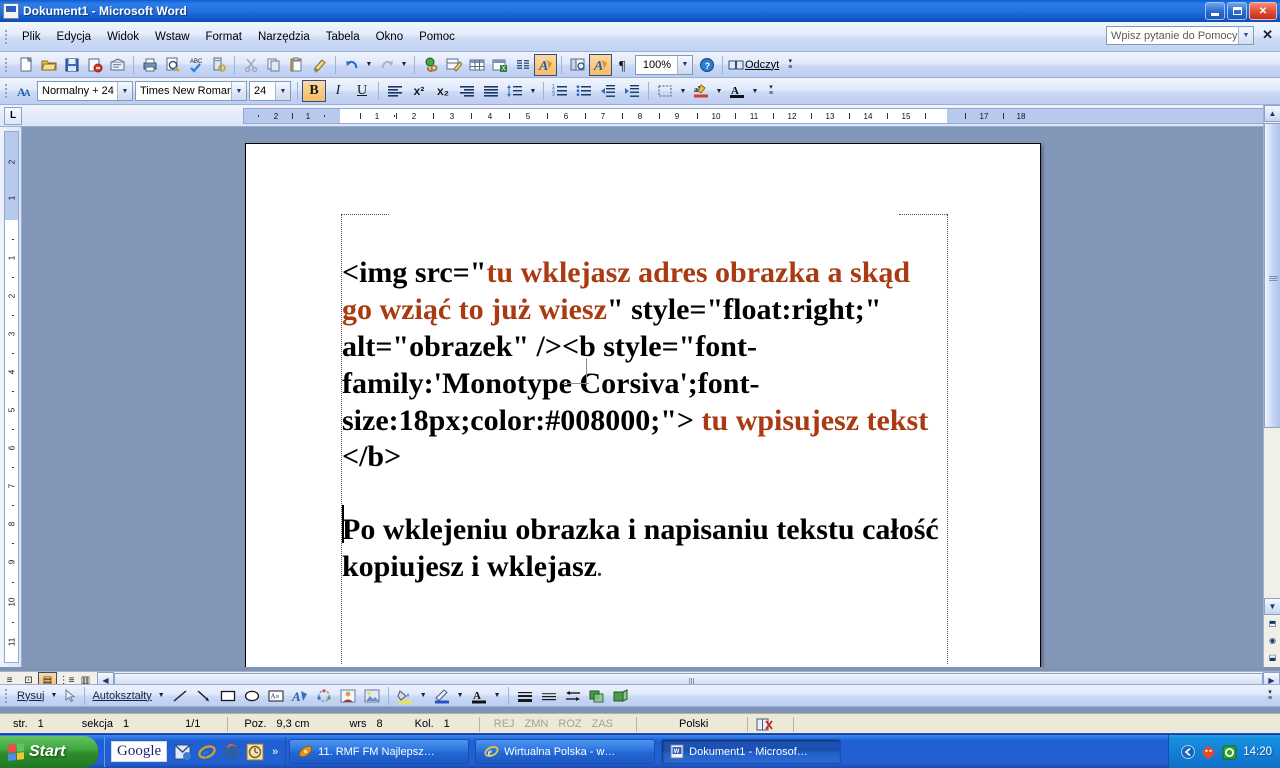 The height and width of the screenshot is (768, 1280). What do you see at coordinates (405, 696) in the screenshot?
I see `fill-color-icon` at bounding box center [405, 696].